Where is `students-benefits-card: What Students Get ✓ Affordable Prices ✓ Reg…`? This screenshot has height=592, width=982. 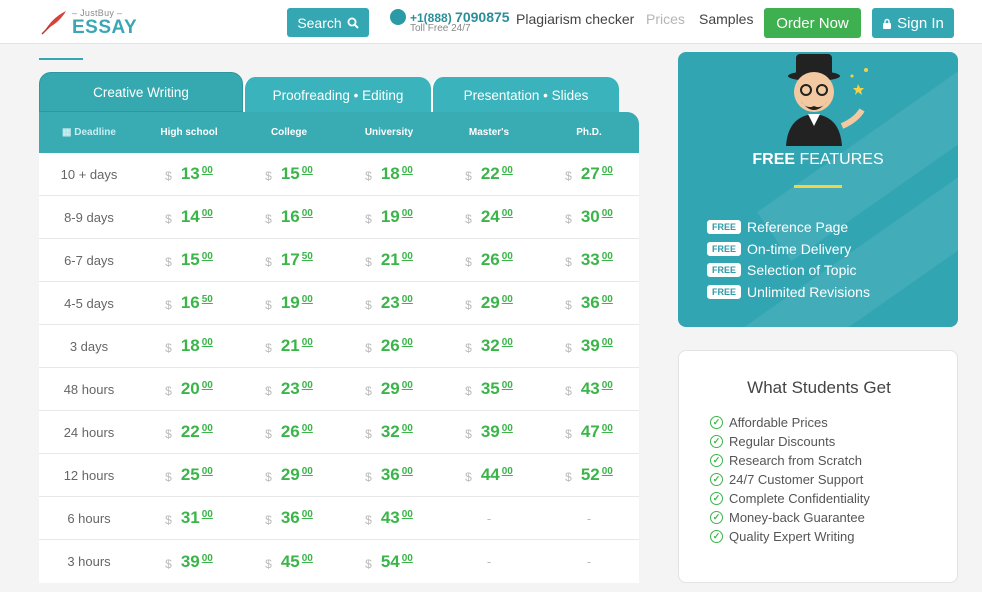 students-benefits-card: What Students Get ✓ Affordable Prices ✓ Reg… is located at coordinates (818, 466).